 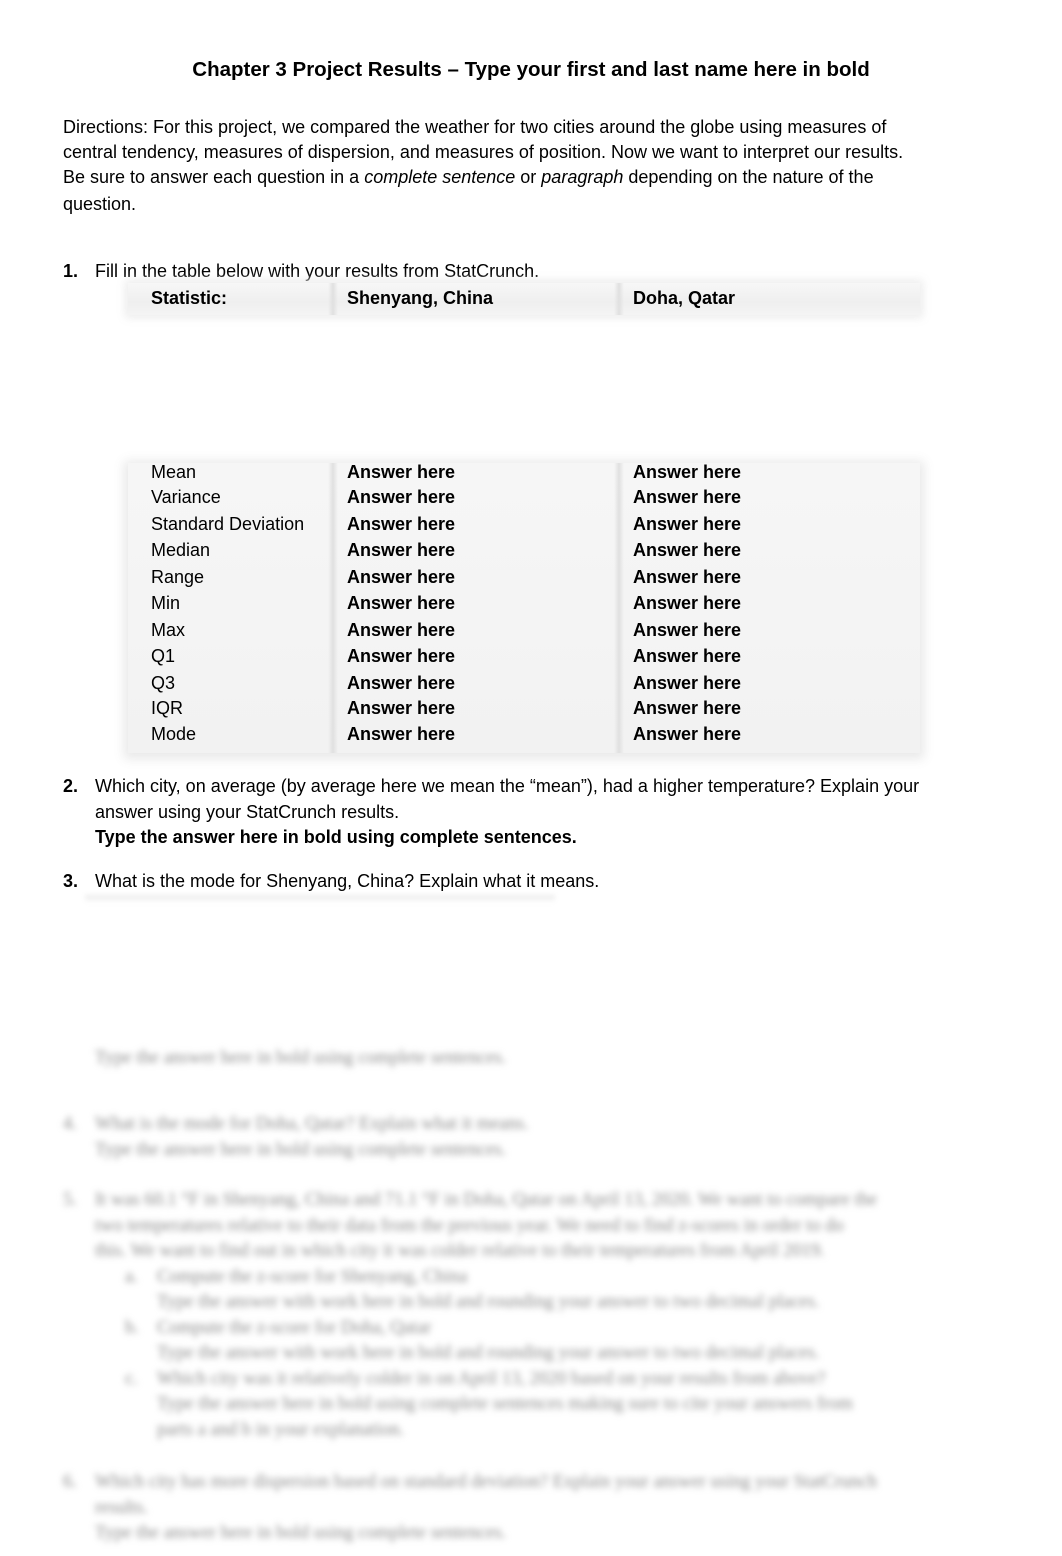 I want to click on header-doha: Doha, Qatar, so click(x=684, y=298).